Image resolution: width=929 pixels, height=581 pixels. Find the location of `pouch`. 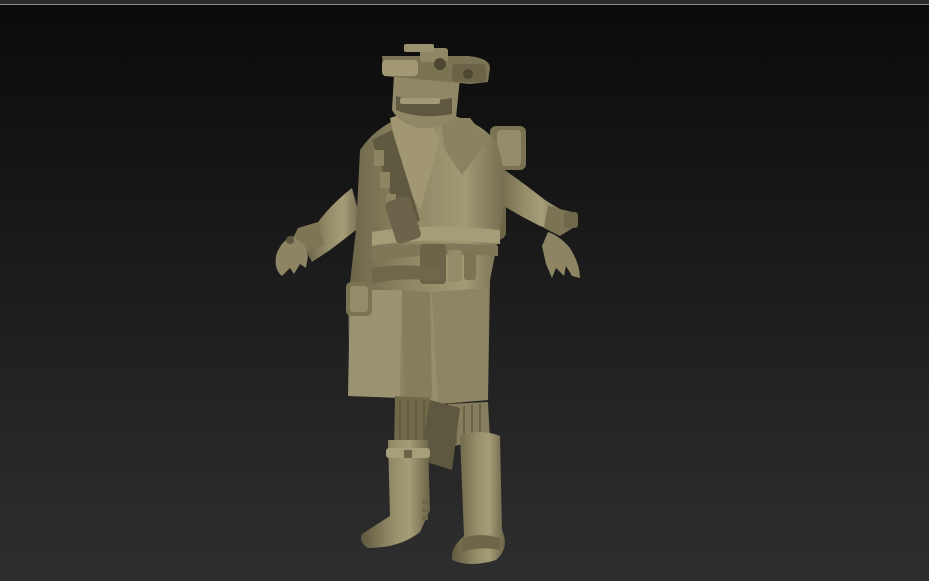

pouch is located at coordinates (359, 299).